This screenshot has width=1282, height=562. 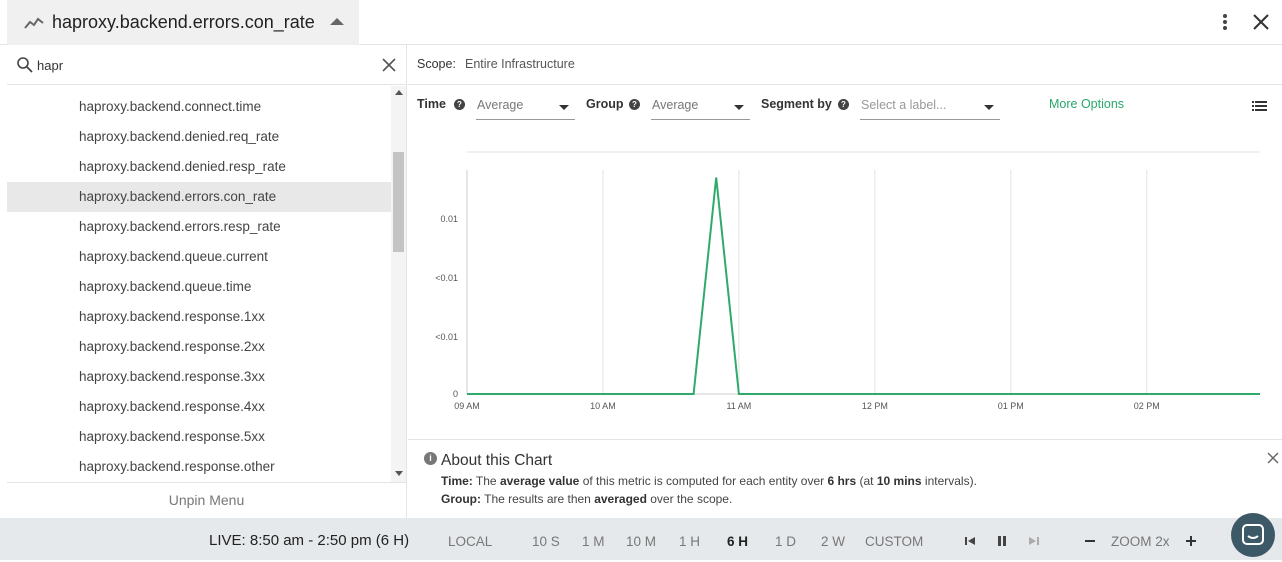 I want to click on search-bar, so click(x=206, y=65).